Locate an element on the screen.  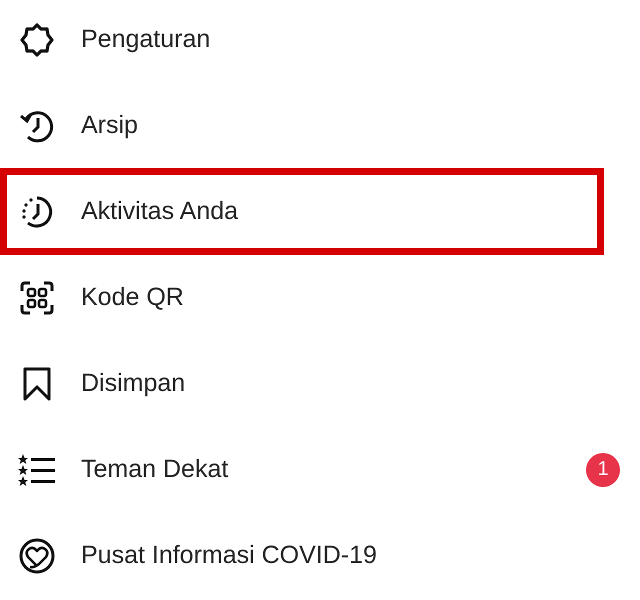
notification-badge: 1 is located at coordinates (603, 469).